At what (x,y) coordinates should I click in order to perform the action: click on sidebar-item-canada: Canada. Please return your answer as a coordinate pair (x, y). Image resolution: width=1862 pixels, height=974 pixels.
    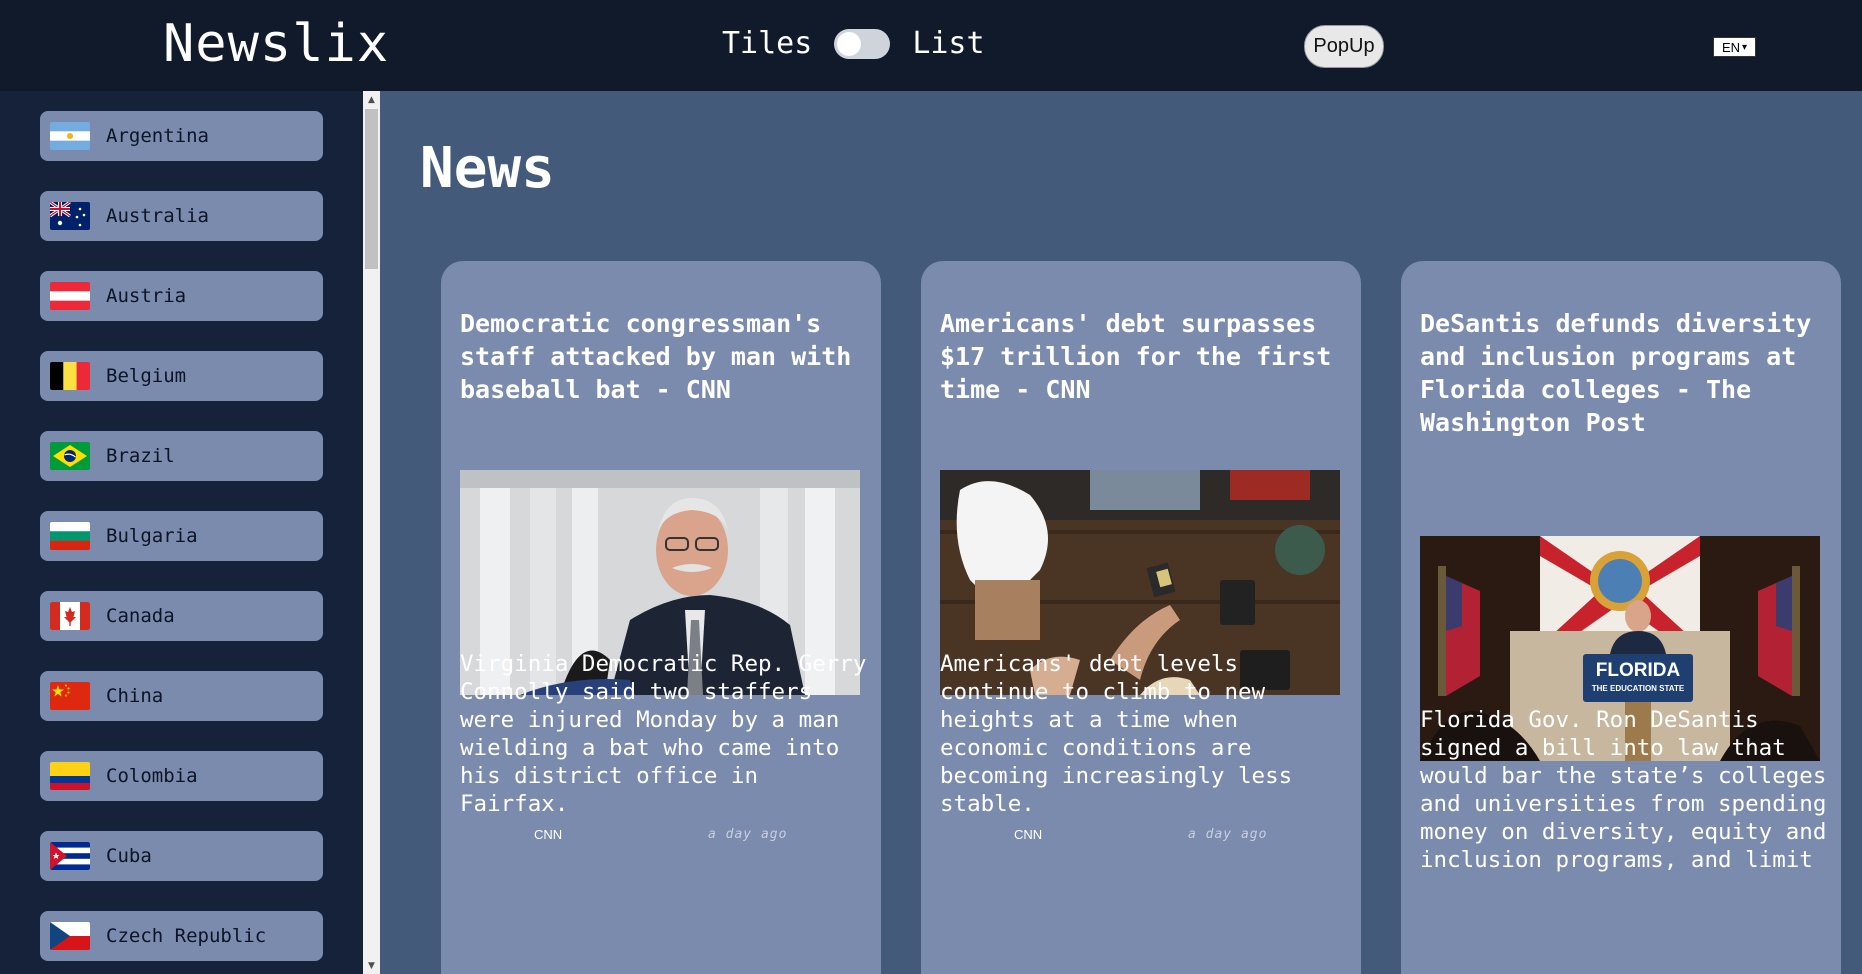
    Looking at the image, I should click on (181, 616).